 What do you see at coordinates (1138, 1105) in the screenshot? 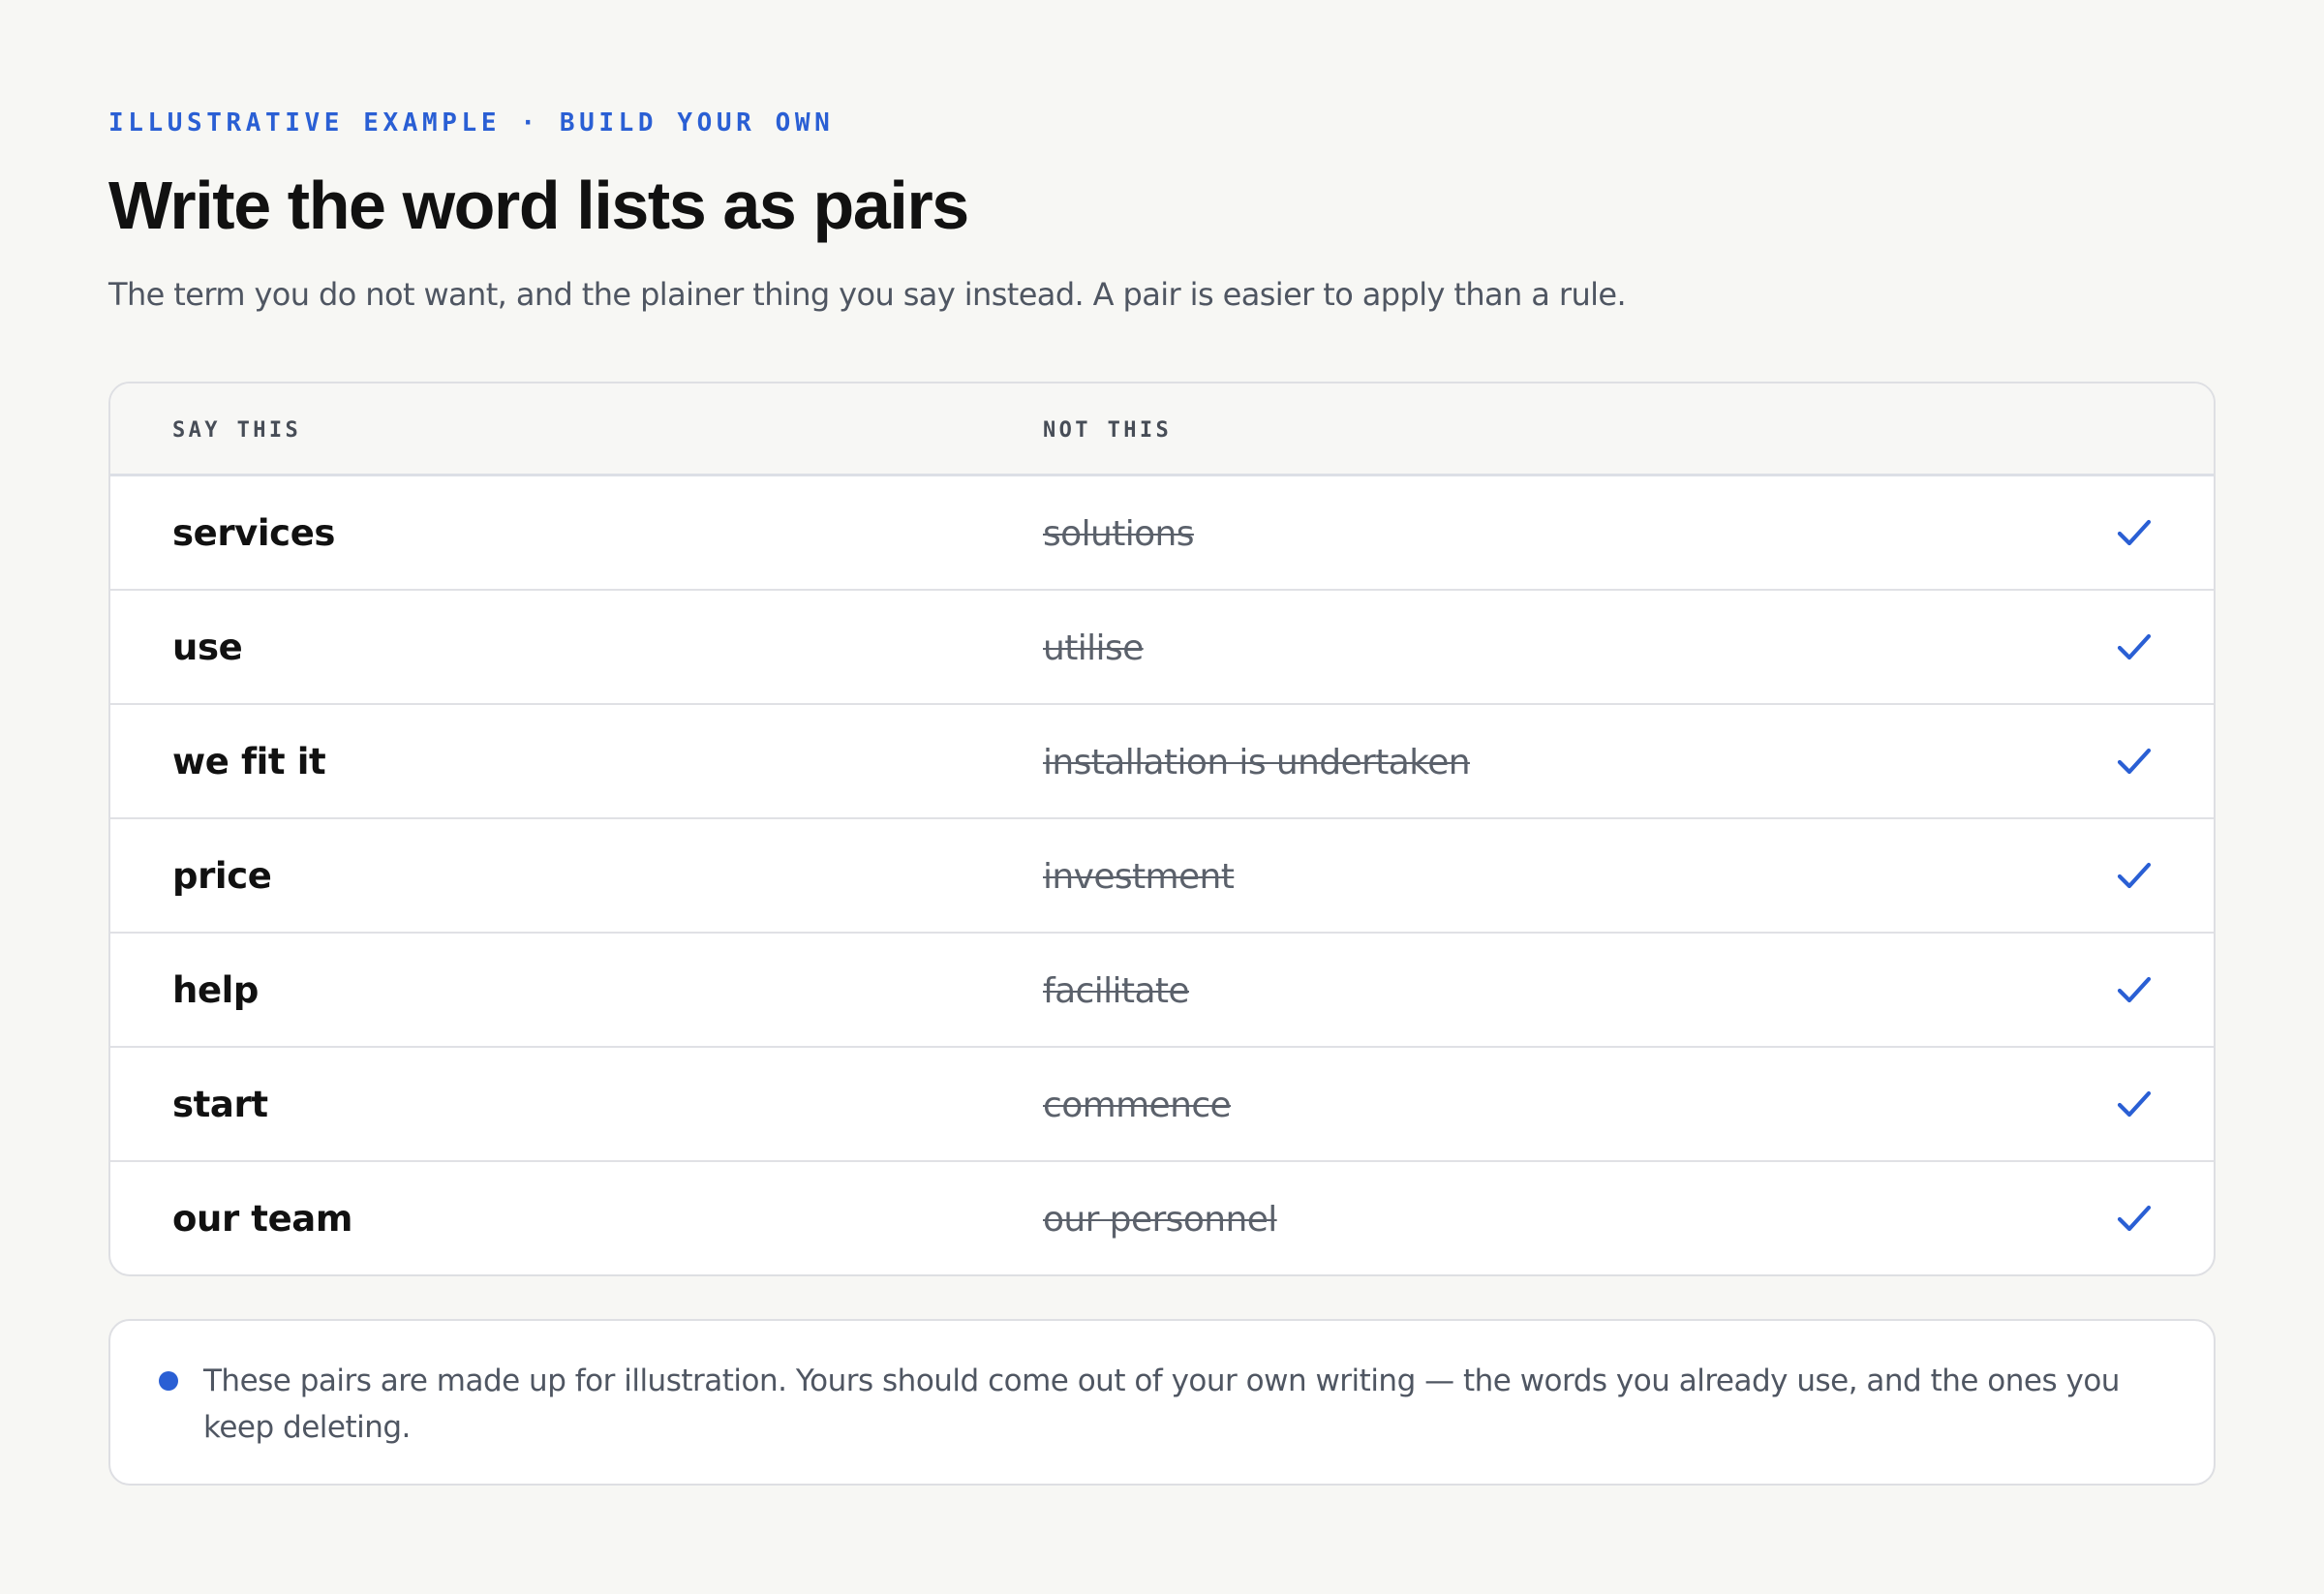
I see `not-this-term: commence` at bounding box center [1138, 1105].